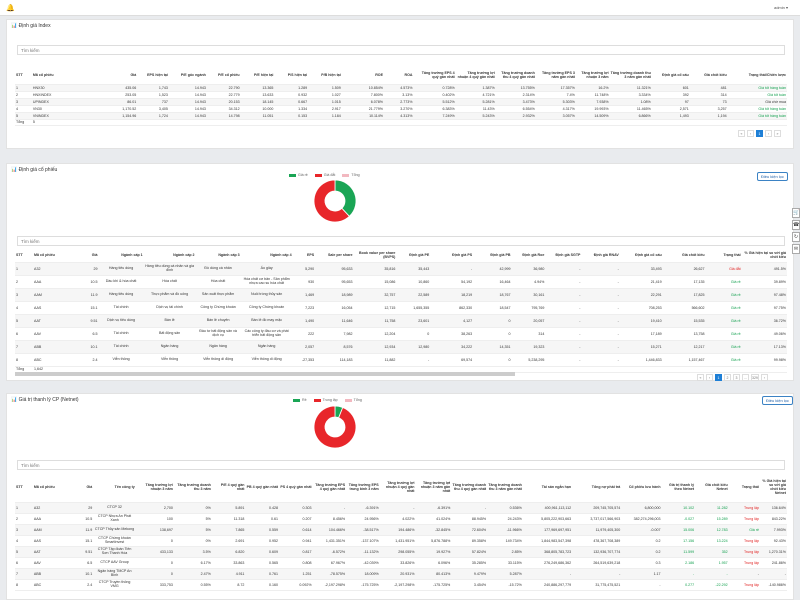 The height and width of the screenshot is (600, 800). I want to click on index-col-header: ROE, so click(362, 75).